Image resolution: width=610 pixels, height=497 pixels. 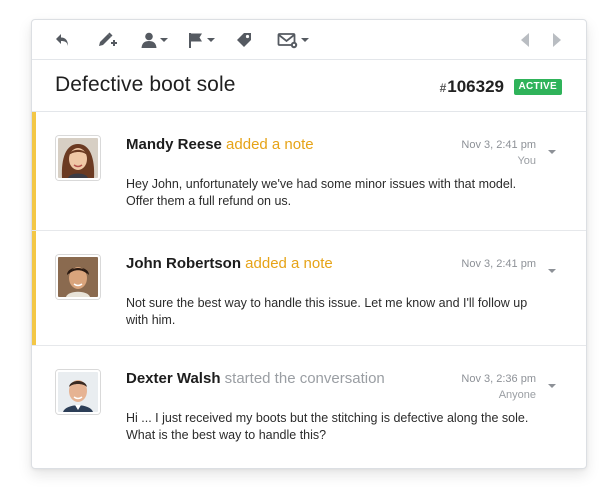 What do you see at coordinates (287, 41) in the screenshot?
I see `email-settings-icon` at bounding box center [287, 41].